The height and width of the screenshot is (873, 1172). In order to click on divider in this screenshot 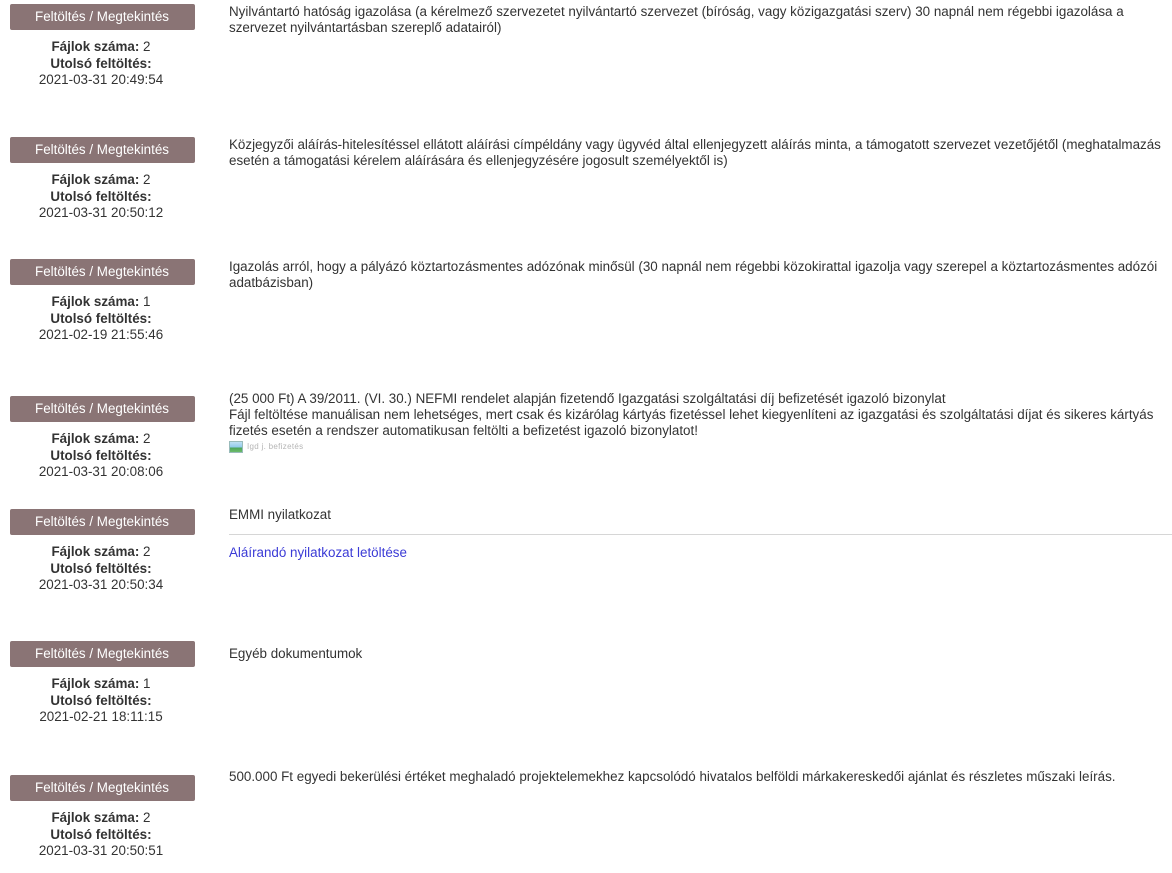, I will do `click(700, 534)`.